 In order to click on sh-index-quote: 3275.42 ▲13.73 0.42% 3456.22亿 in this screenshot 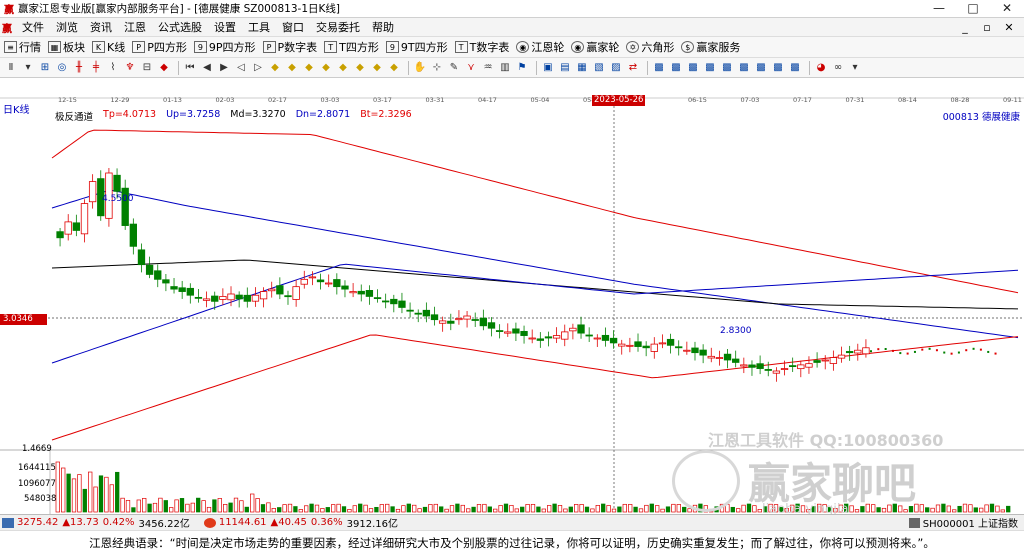, I will do `click(103, 522)`.